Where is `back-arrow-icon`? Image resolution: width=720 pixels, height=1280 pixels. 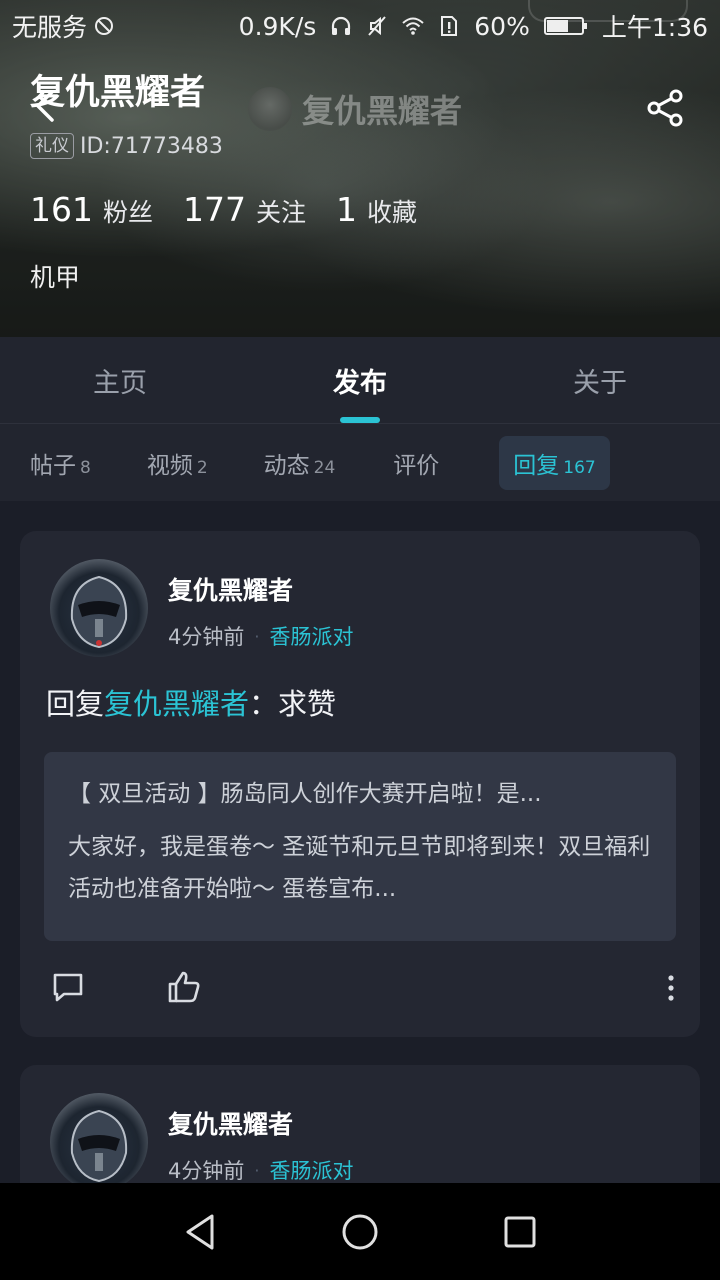
back-arrow-icon is located at coordinates (45, 106).